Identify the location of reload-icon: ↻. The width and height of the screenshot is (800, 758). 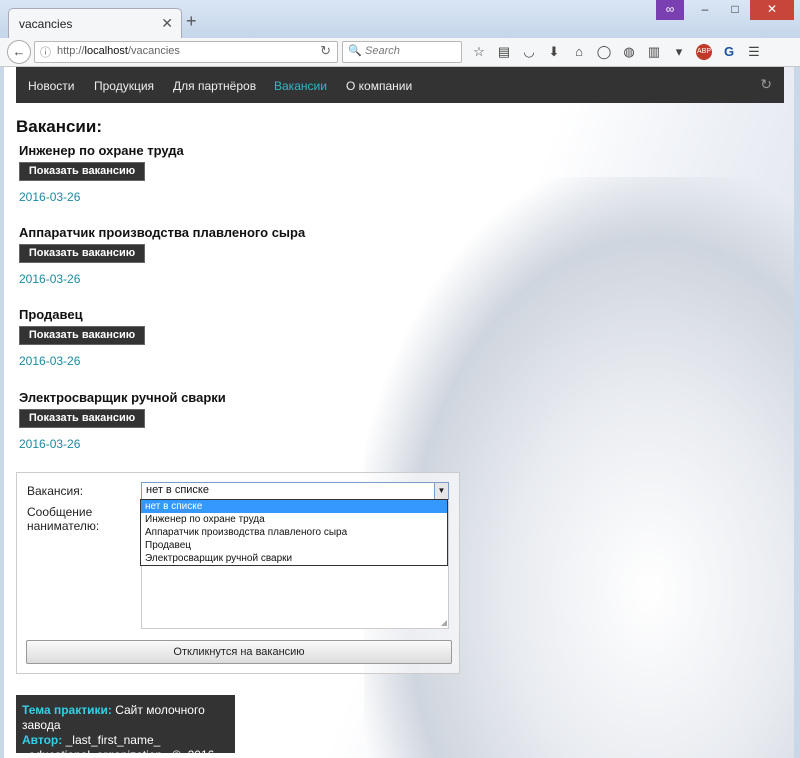
(325, 51).